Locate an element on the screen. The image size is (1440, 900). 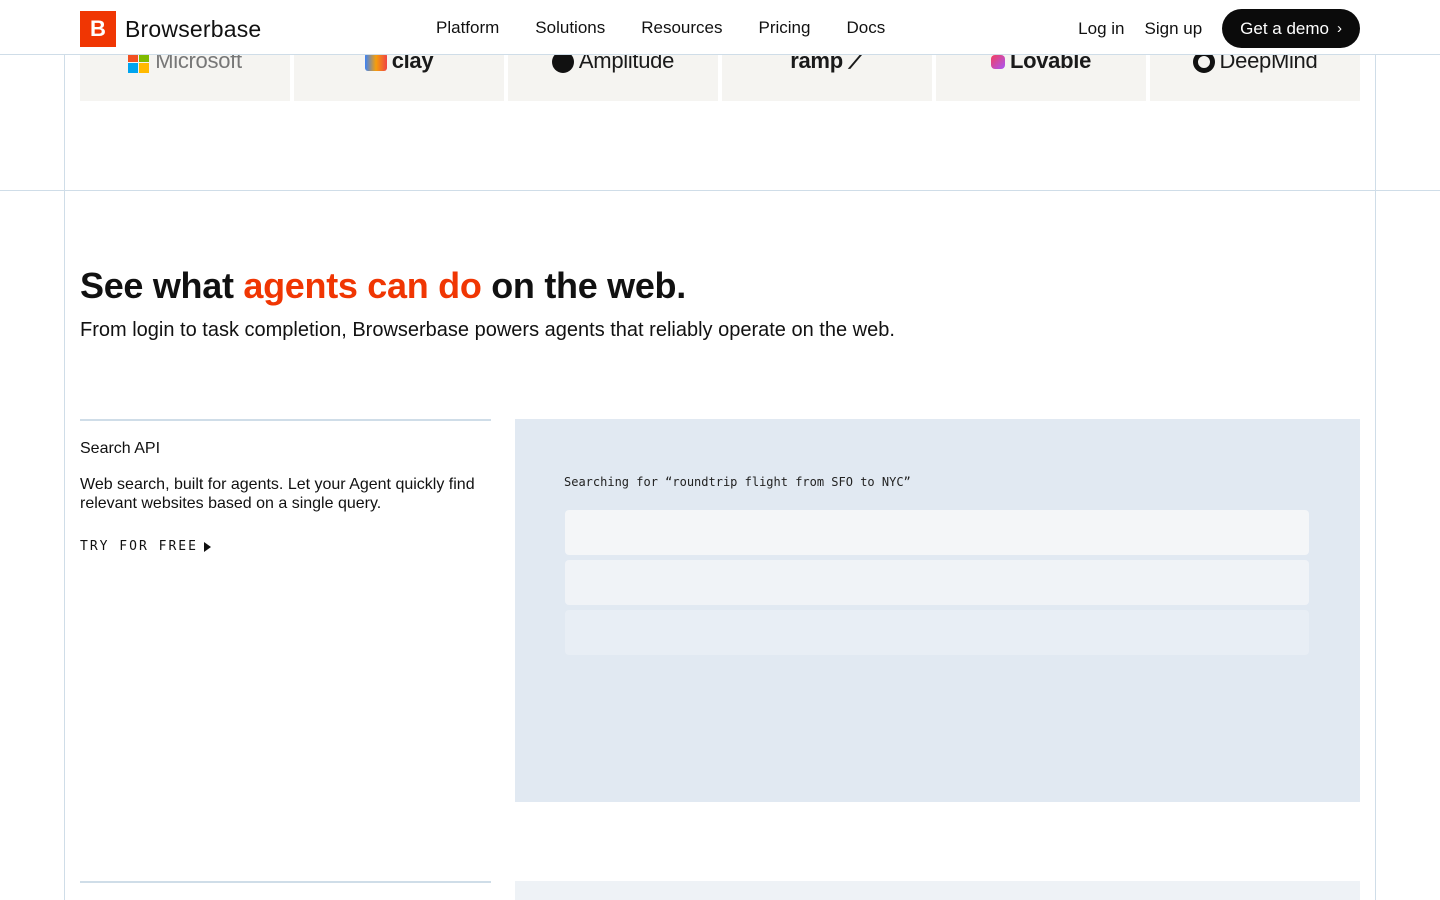
logo-lovable: Lovable is located at coordinates (1041, 77).